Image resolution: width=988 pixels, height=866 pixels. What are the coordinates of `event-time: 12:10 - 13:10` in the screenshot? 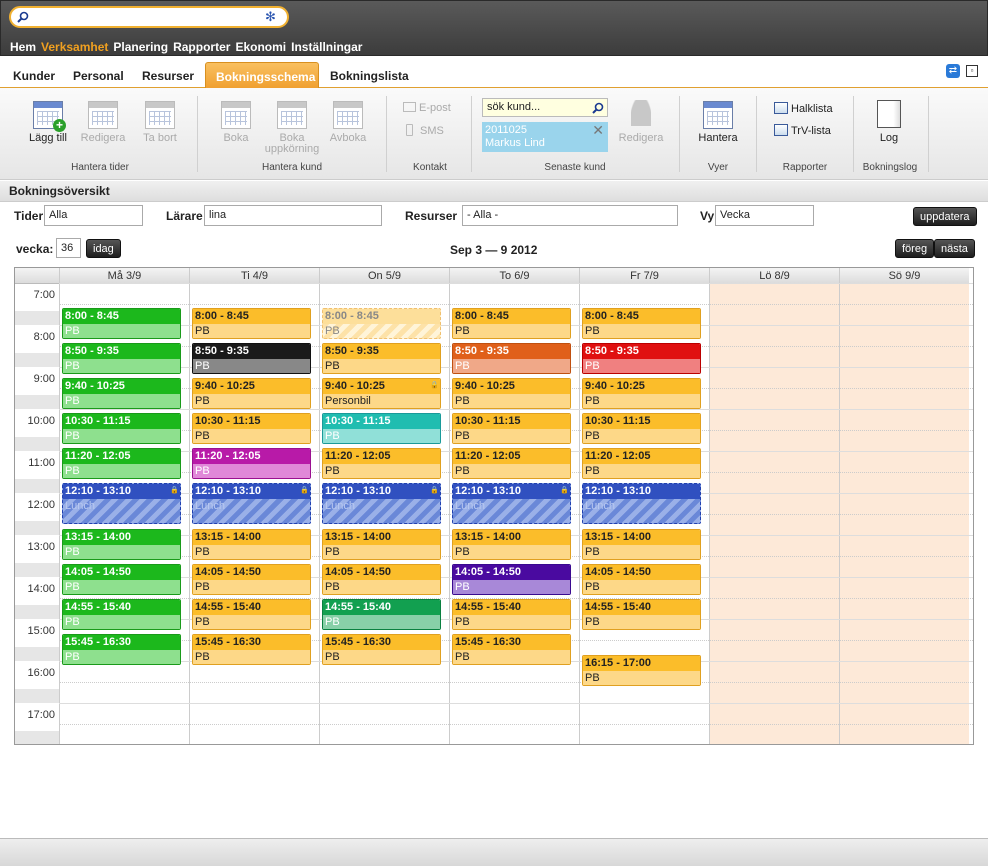 It's located at (121, 491).